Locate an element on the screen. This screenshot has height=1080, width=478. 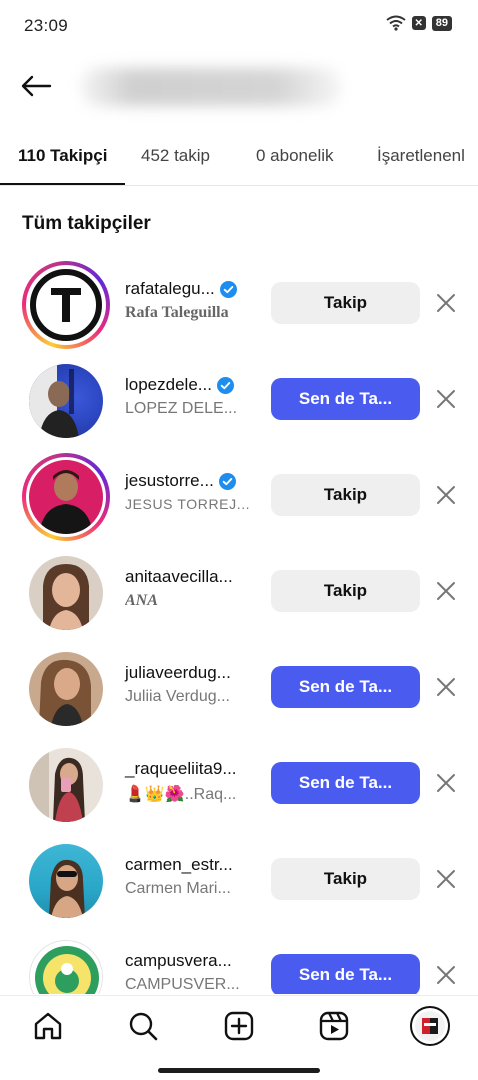
nav-home is located at coordinates (48, 1026).